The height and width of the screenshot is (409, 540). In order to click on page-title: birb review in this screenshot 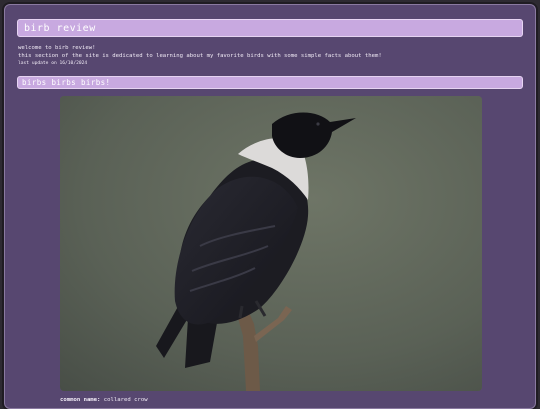, I will do `click(60, 28)`.